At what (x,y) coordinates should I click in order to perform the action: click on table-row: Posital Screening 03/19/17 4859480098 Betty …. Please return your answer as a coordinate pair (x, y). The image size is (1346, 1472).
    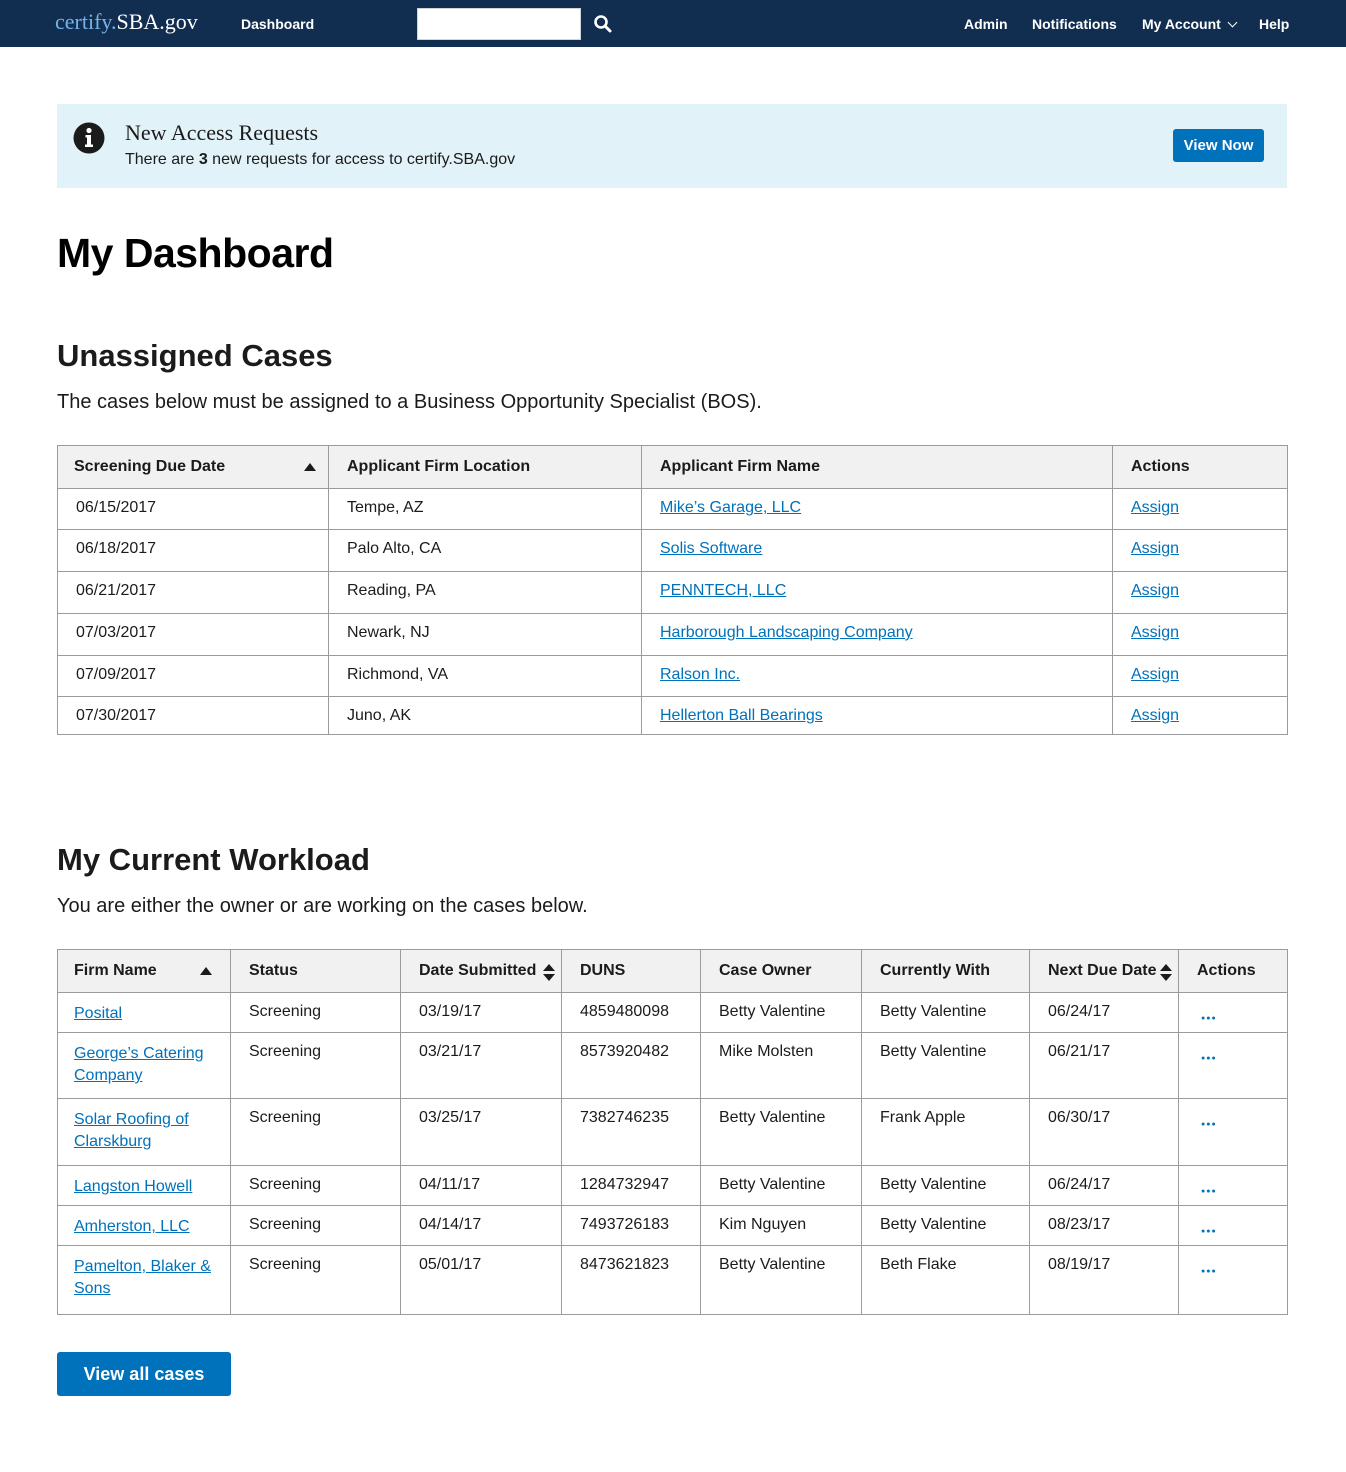
    Looking at the image, I should click on (672, 1012).